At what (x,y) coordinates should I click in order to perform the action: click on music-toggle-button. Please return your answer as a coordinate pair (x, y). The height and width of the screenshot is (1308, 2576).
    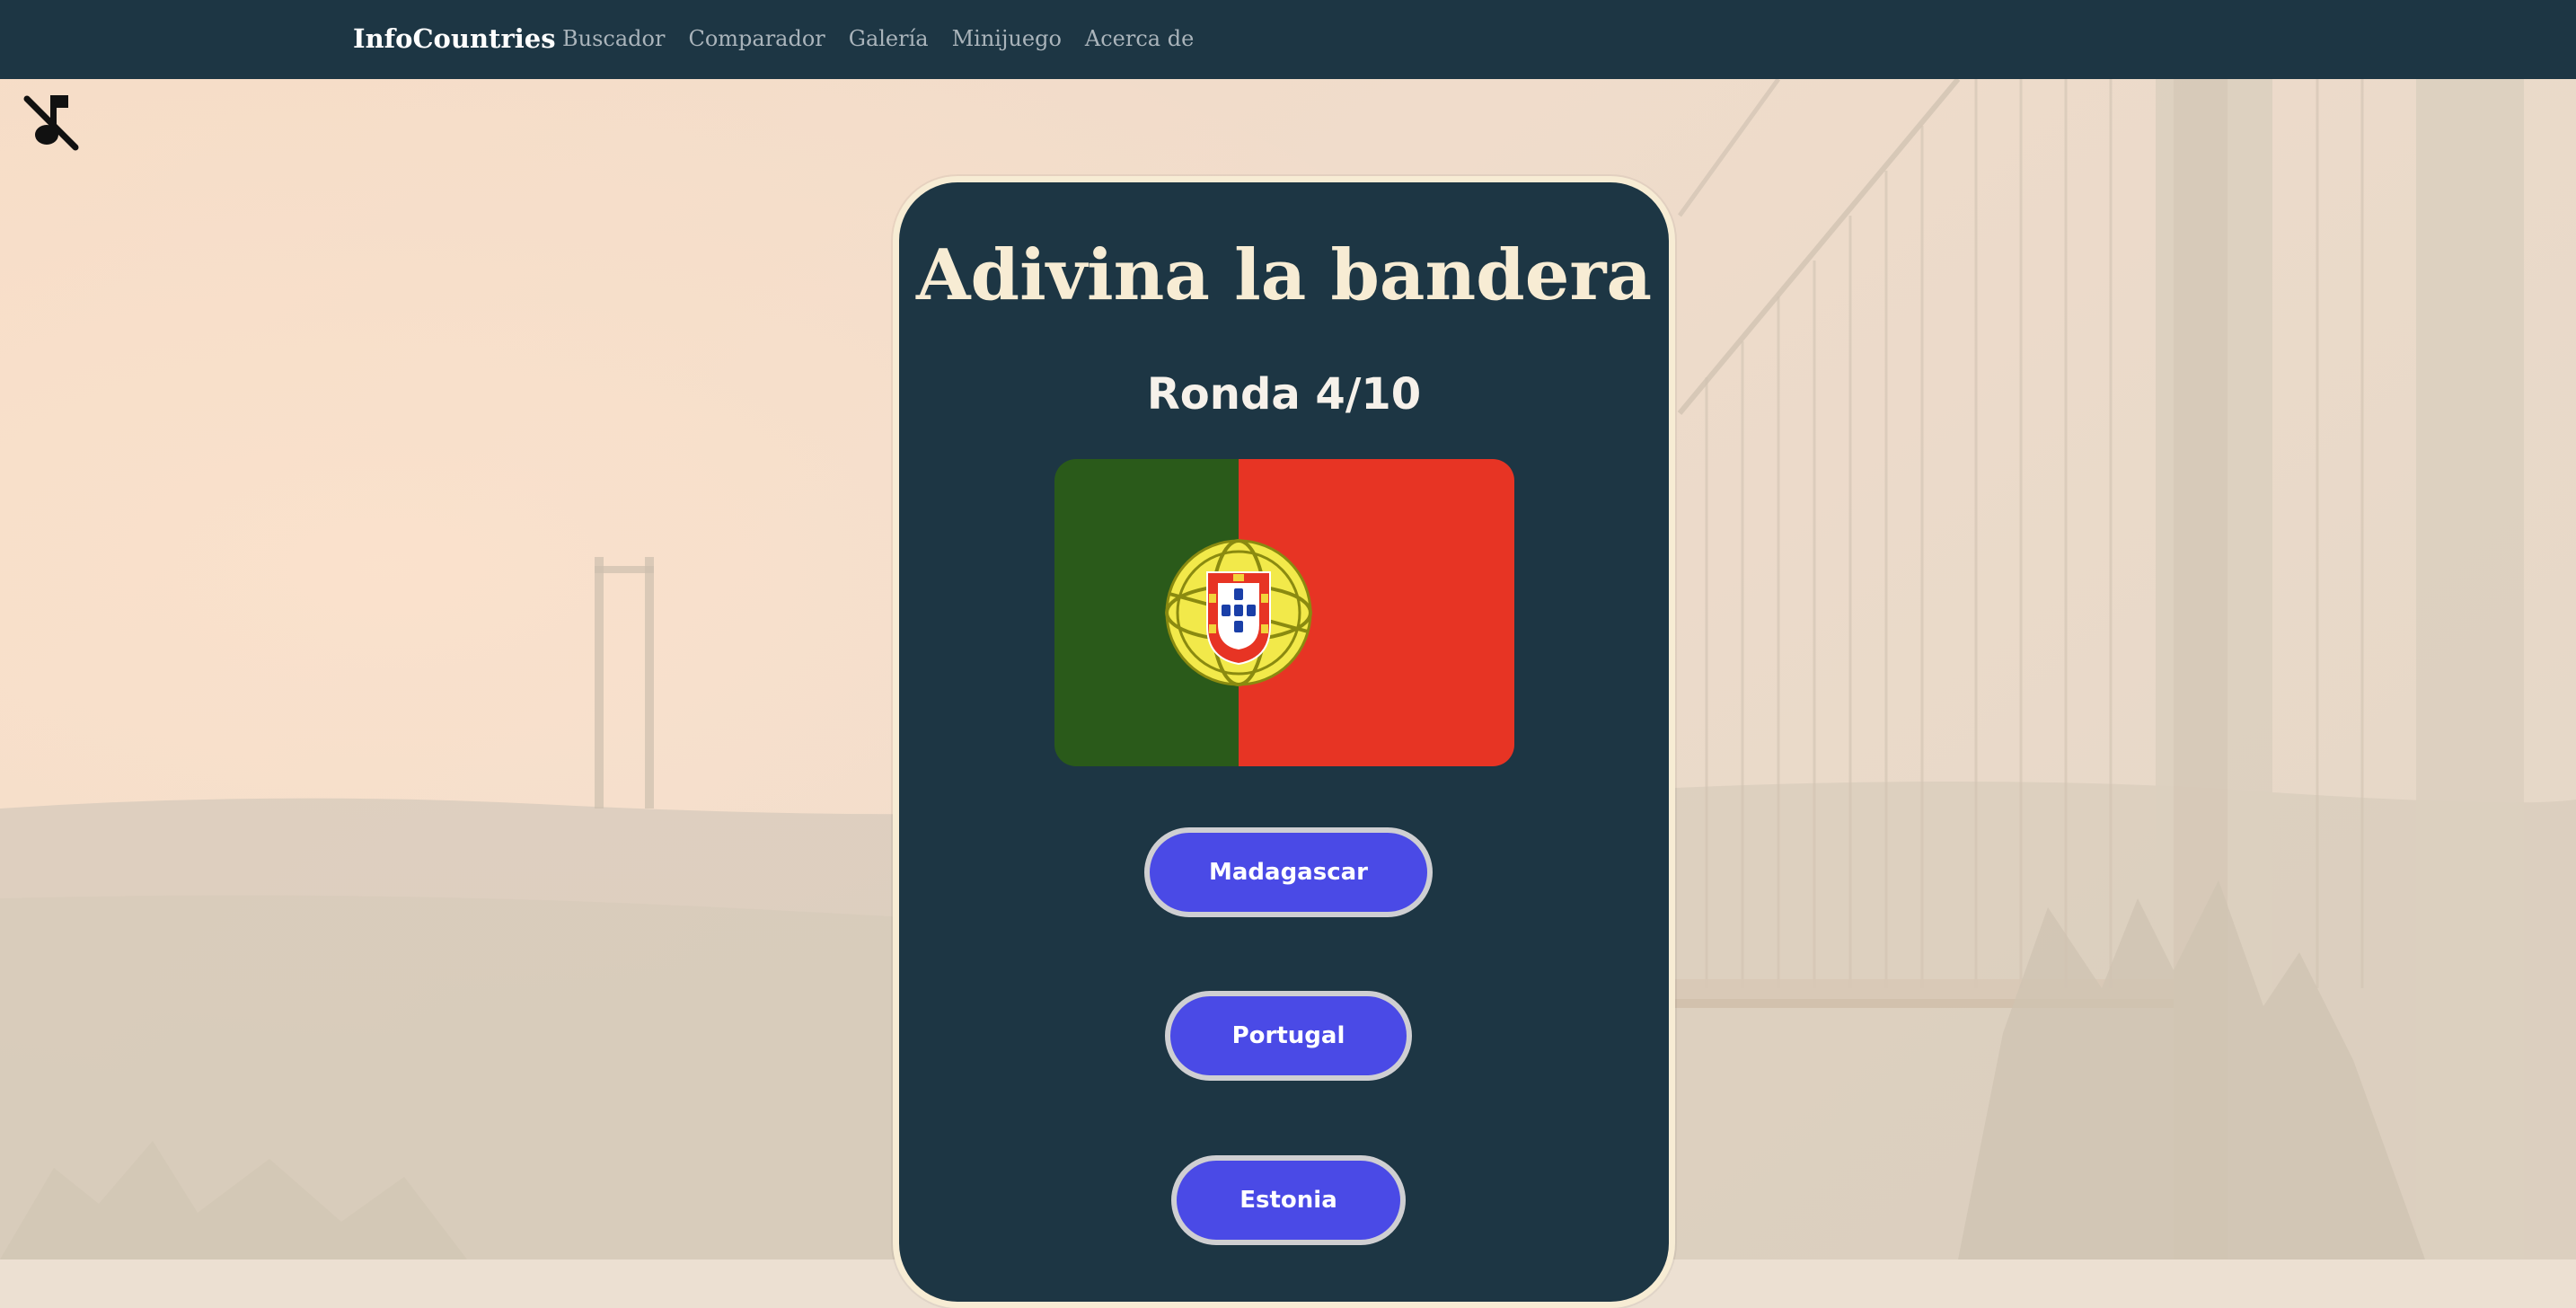
    Looking at the image, I should click on (51, 122).